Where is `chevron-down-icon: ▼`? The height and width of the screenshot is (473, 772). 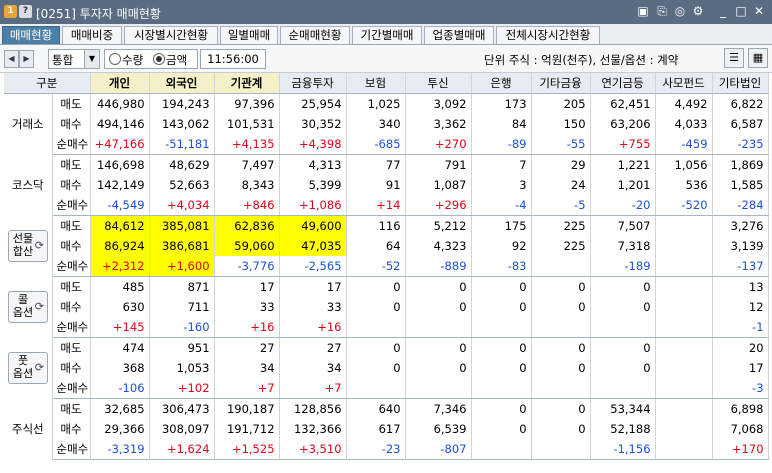
chevron-down-icon: ▼ is located at coordinates (91, 59).